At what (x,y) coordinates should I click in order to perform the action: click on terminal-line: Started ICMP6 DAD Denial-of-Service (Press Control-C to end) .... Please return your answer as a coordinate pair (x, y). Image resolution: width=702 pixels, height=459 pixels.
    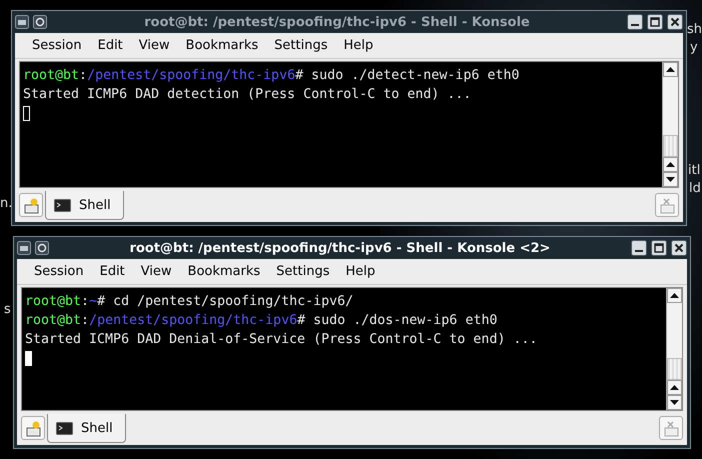
    Looking at the image, I should click on (281, 340).